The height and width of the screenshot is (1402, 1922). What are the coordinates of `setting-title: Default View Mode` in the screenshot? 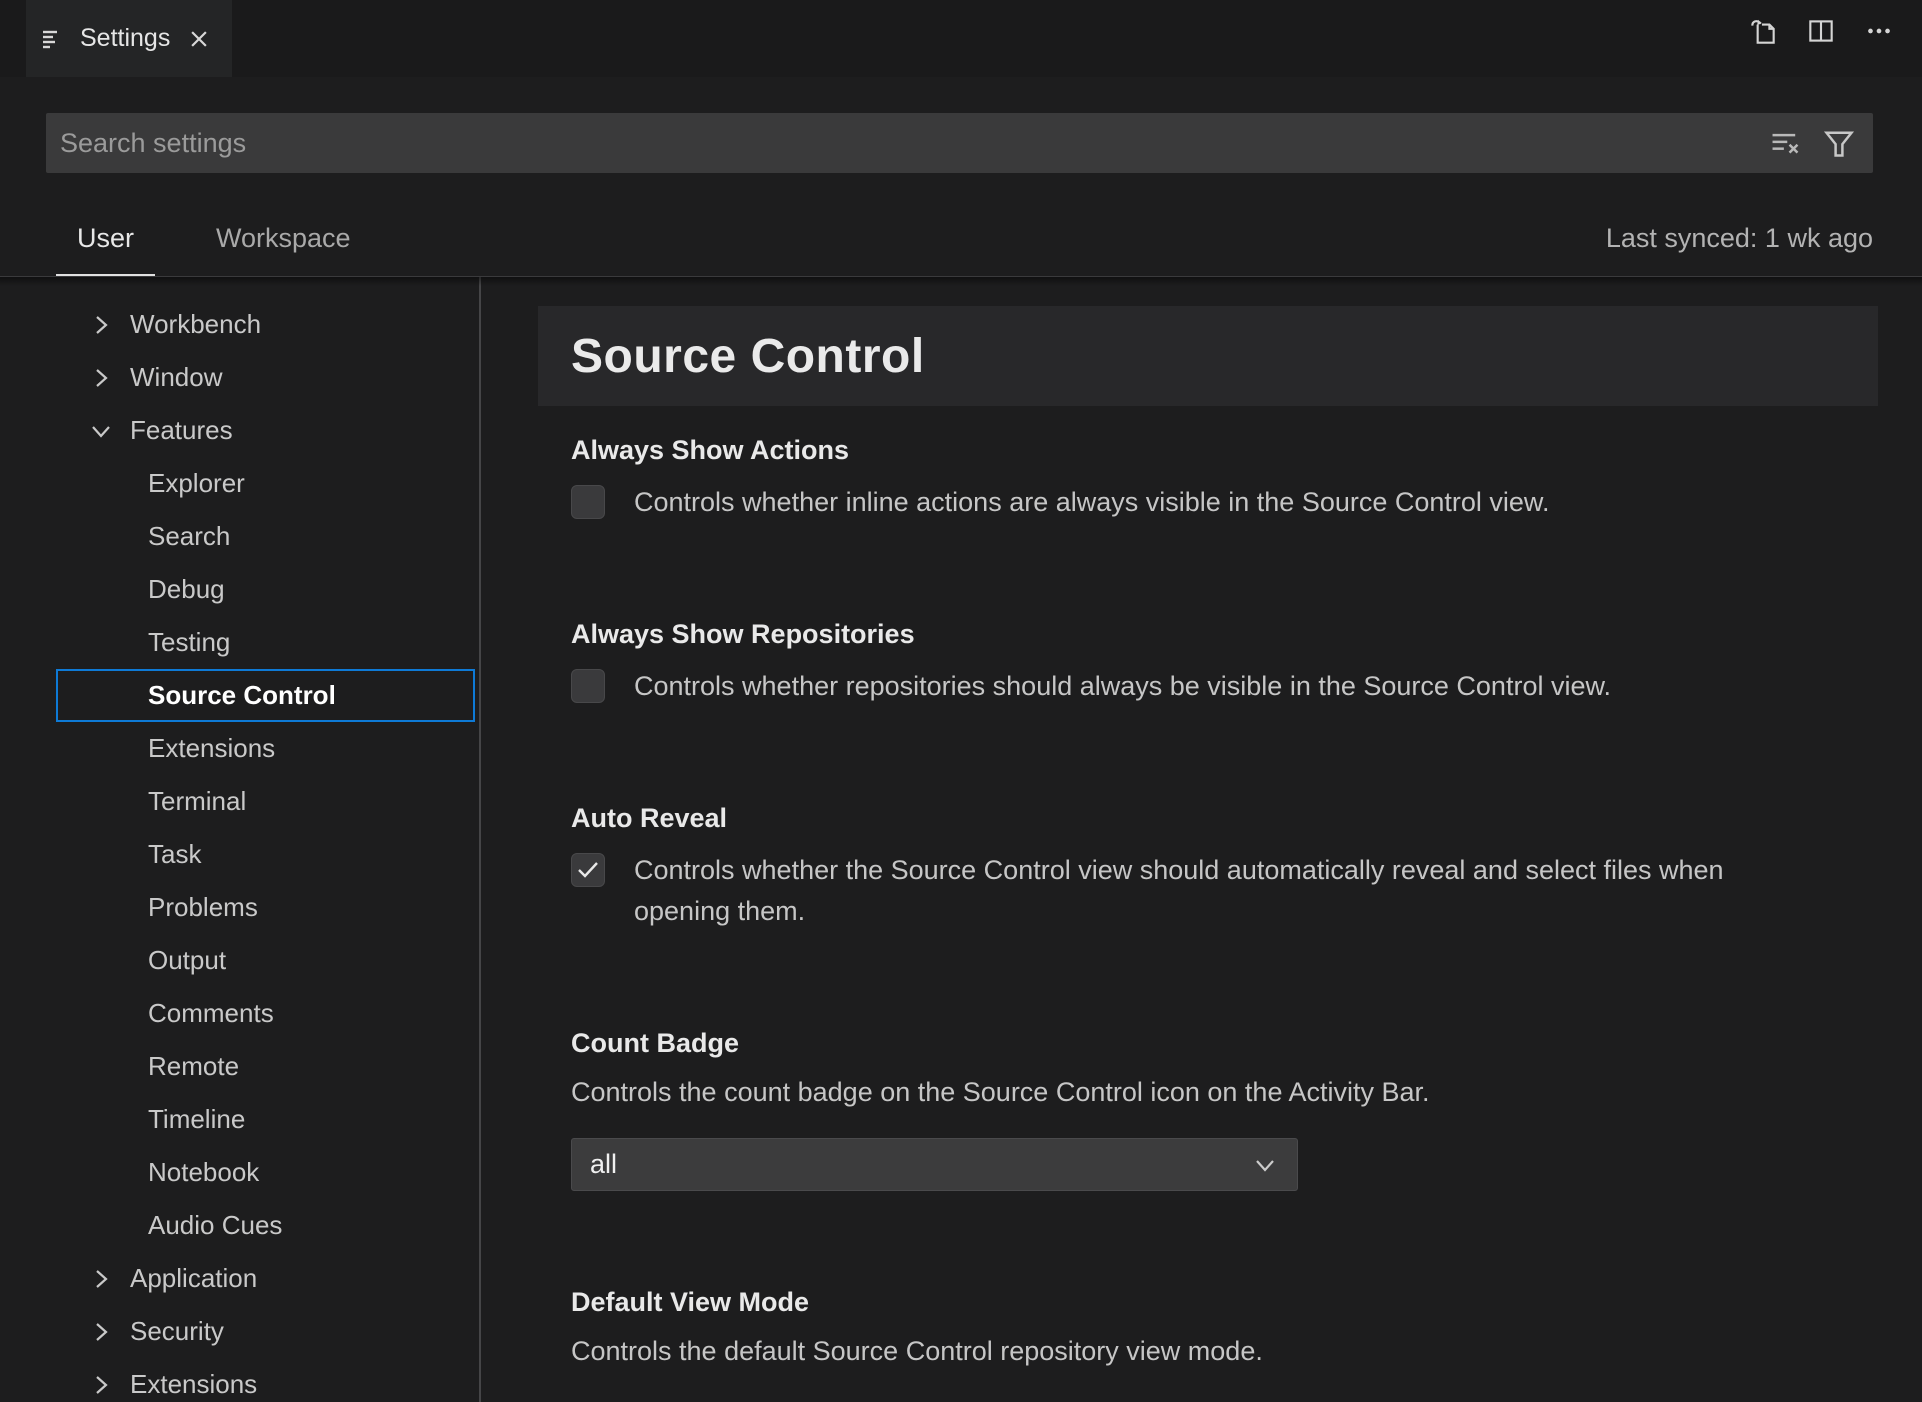 It's located at (690, 1302).